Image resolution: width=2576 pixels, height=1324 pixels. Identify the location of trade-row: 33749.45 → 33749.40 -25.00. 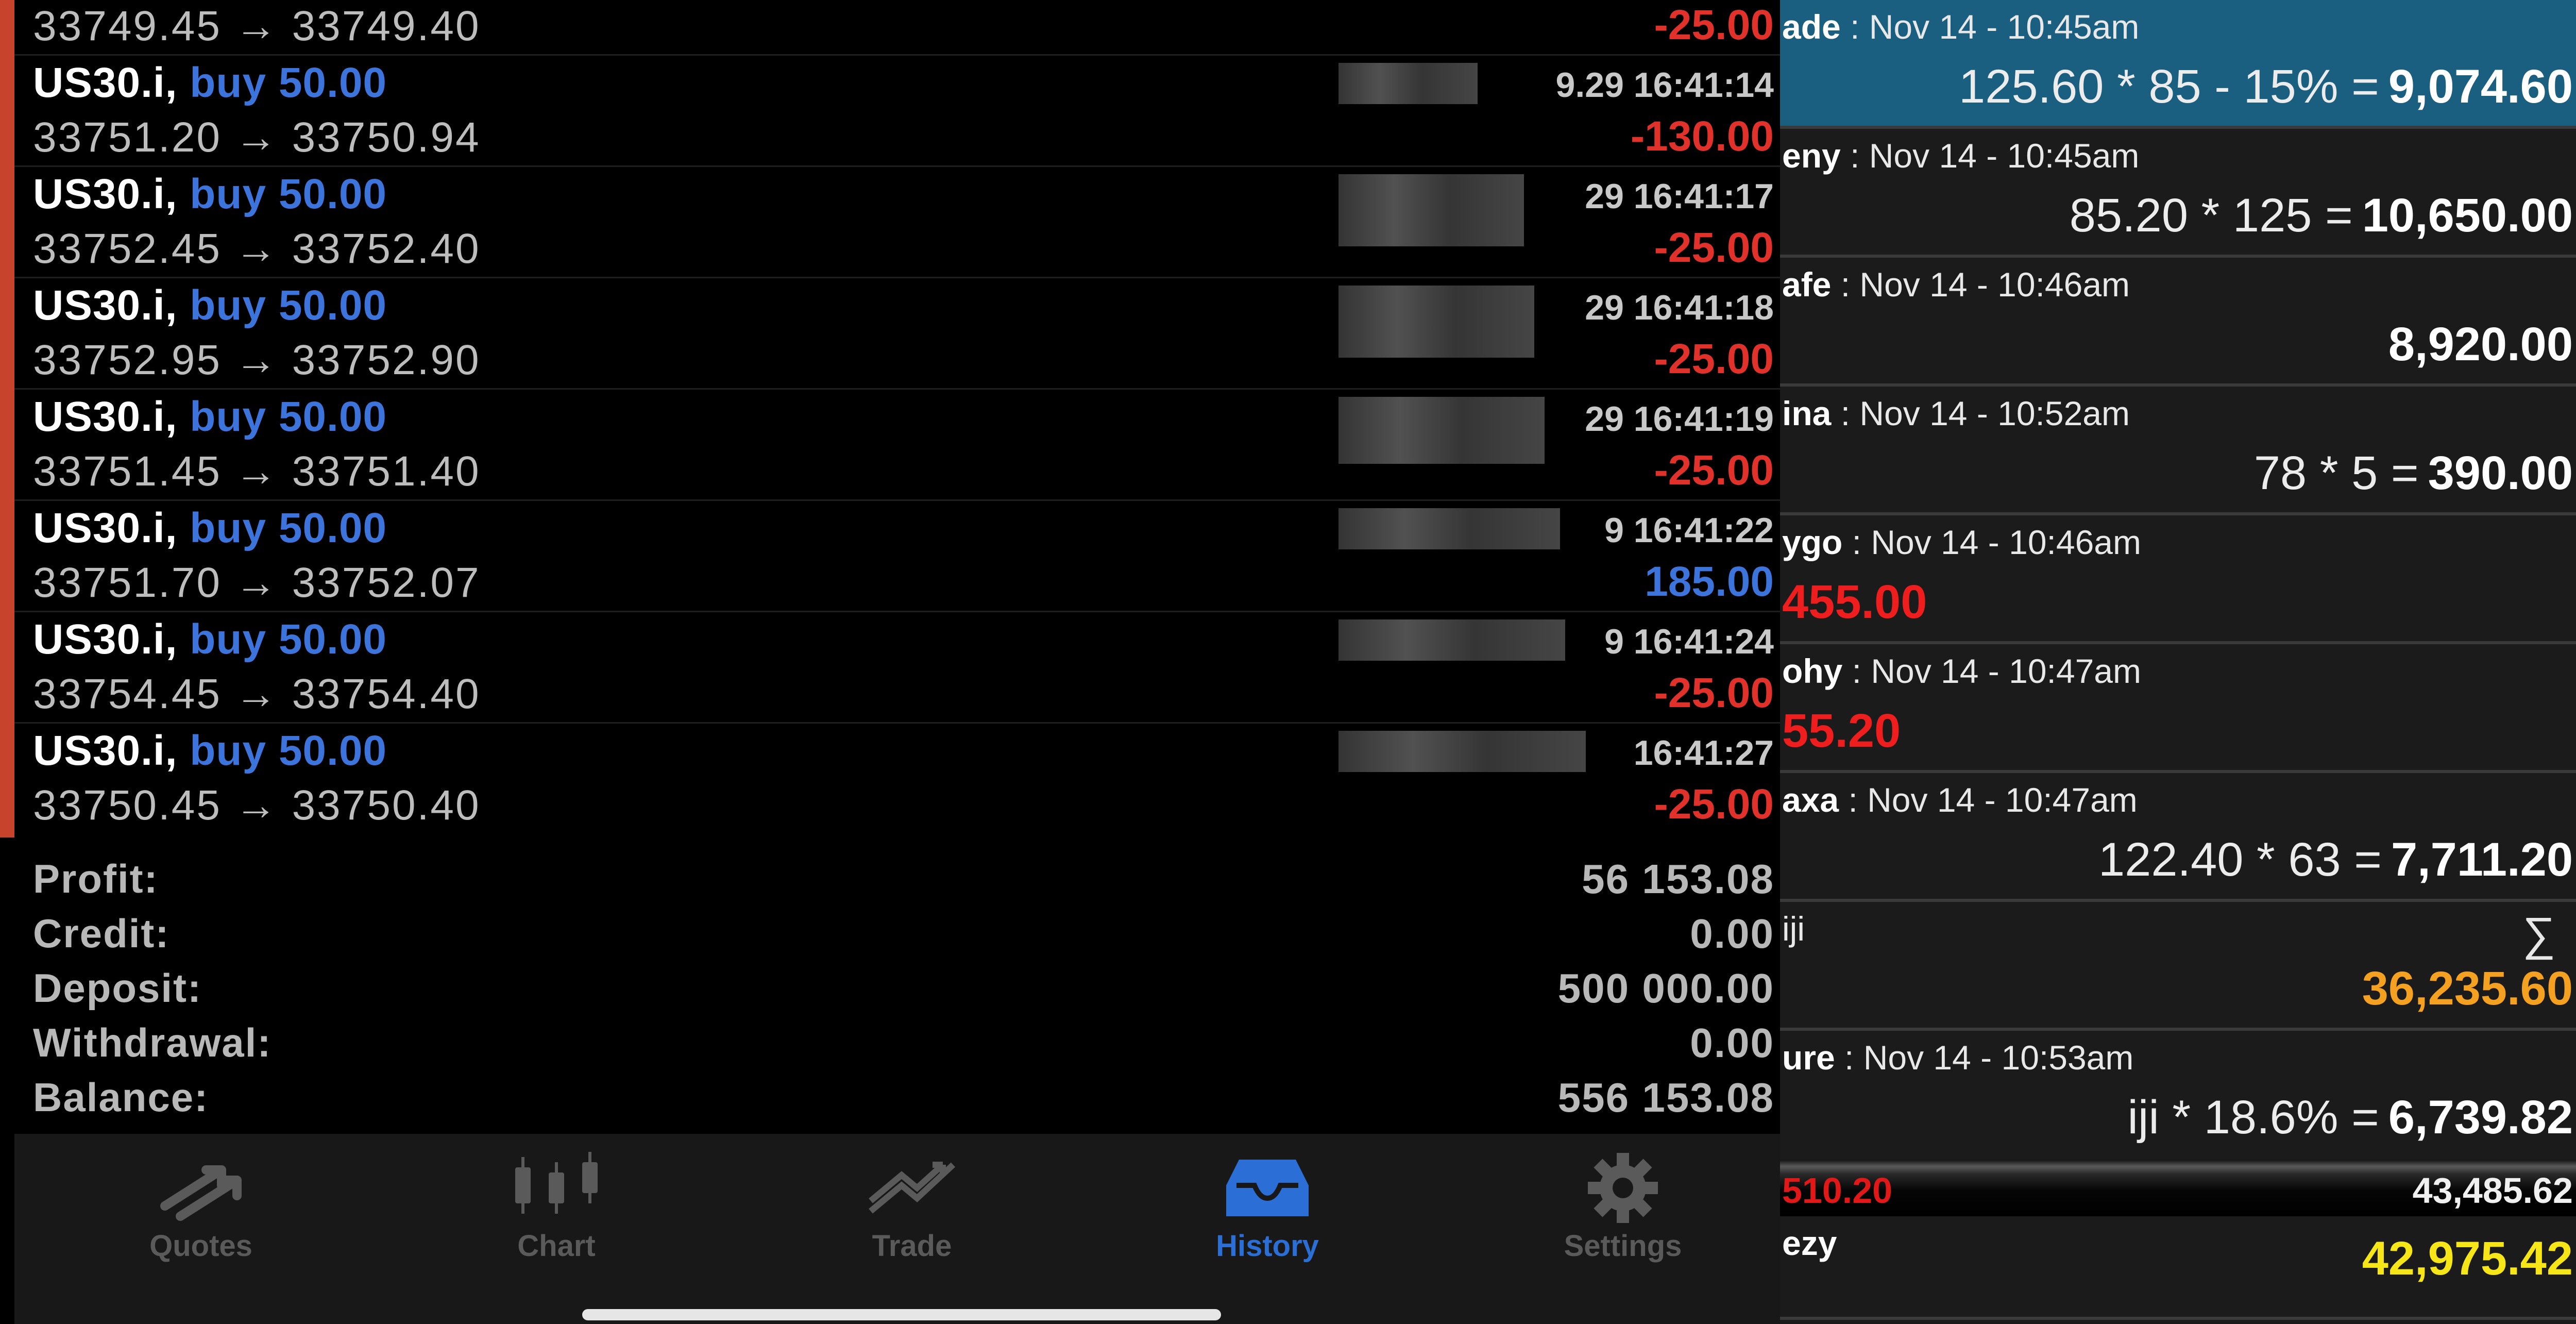
(897, 28).